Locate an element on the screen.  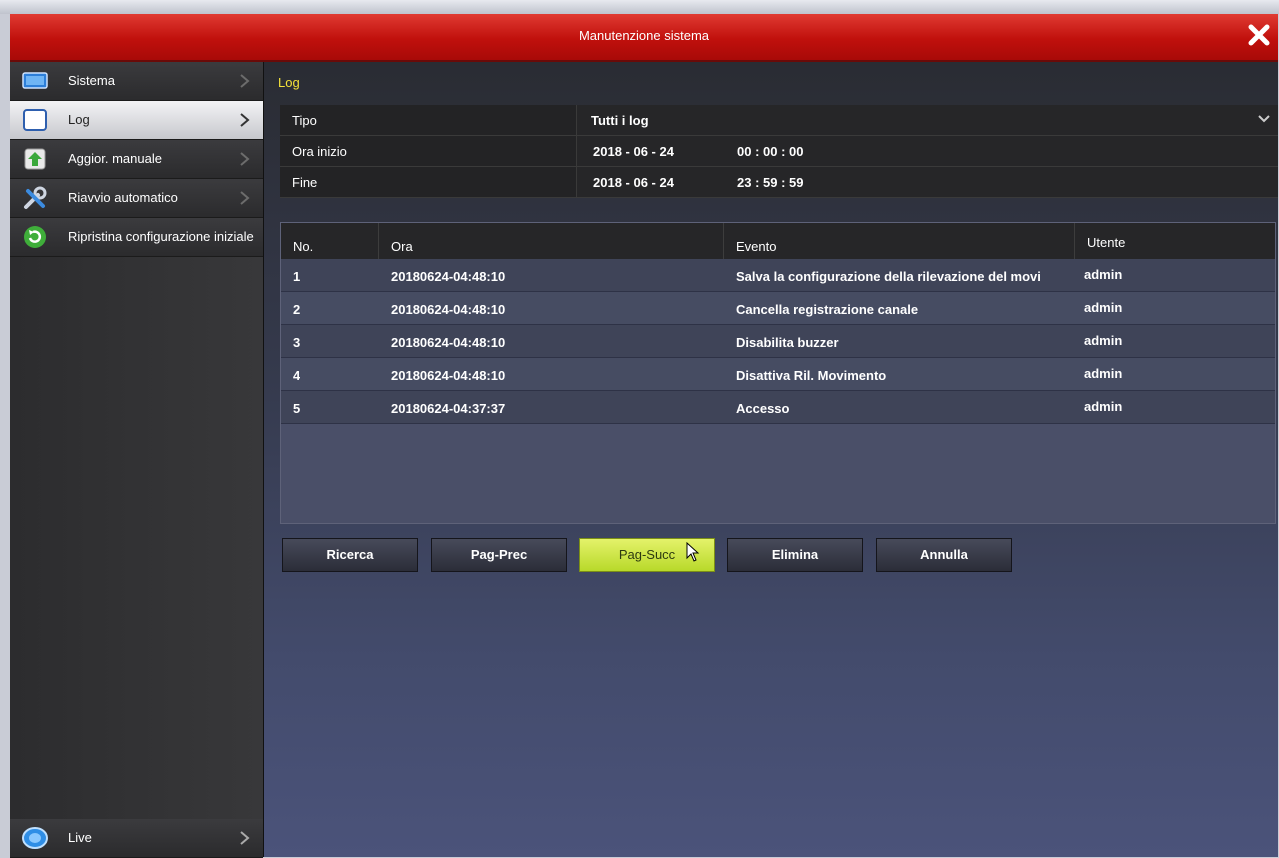
chevron-down-icon is located at coordinates (1264, 119).